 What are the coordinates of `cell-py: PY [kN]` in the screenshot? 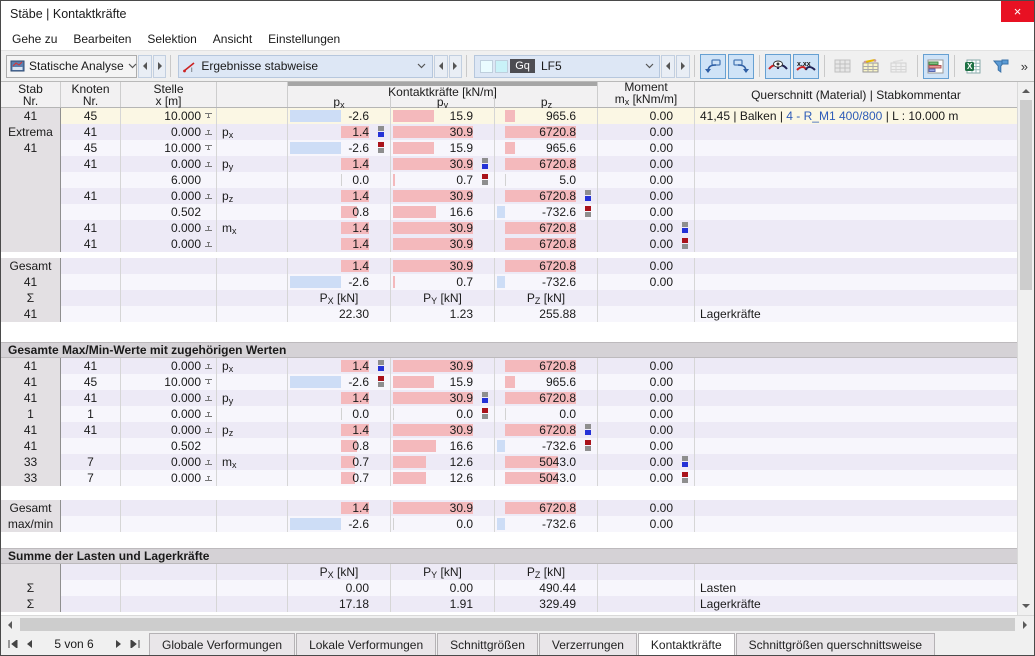 It's located at (443, 572).